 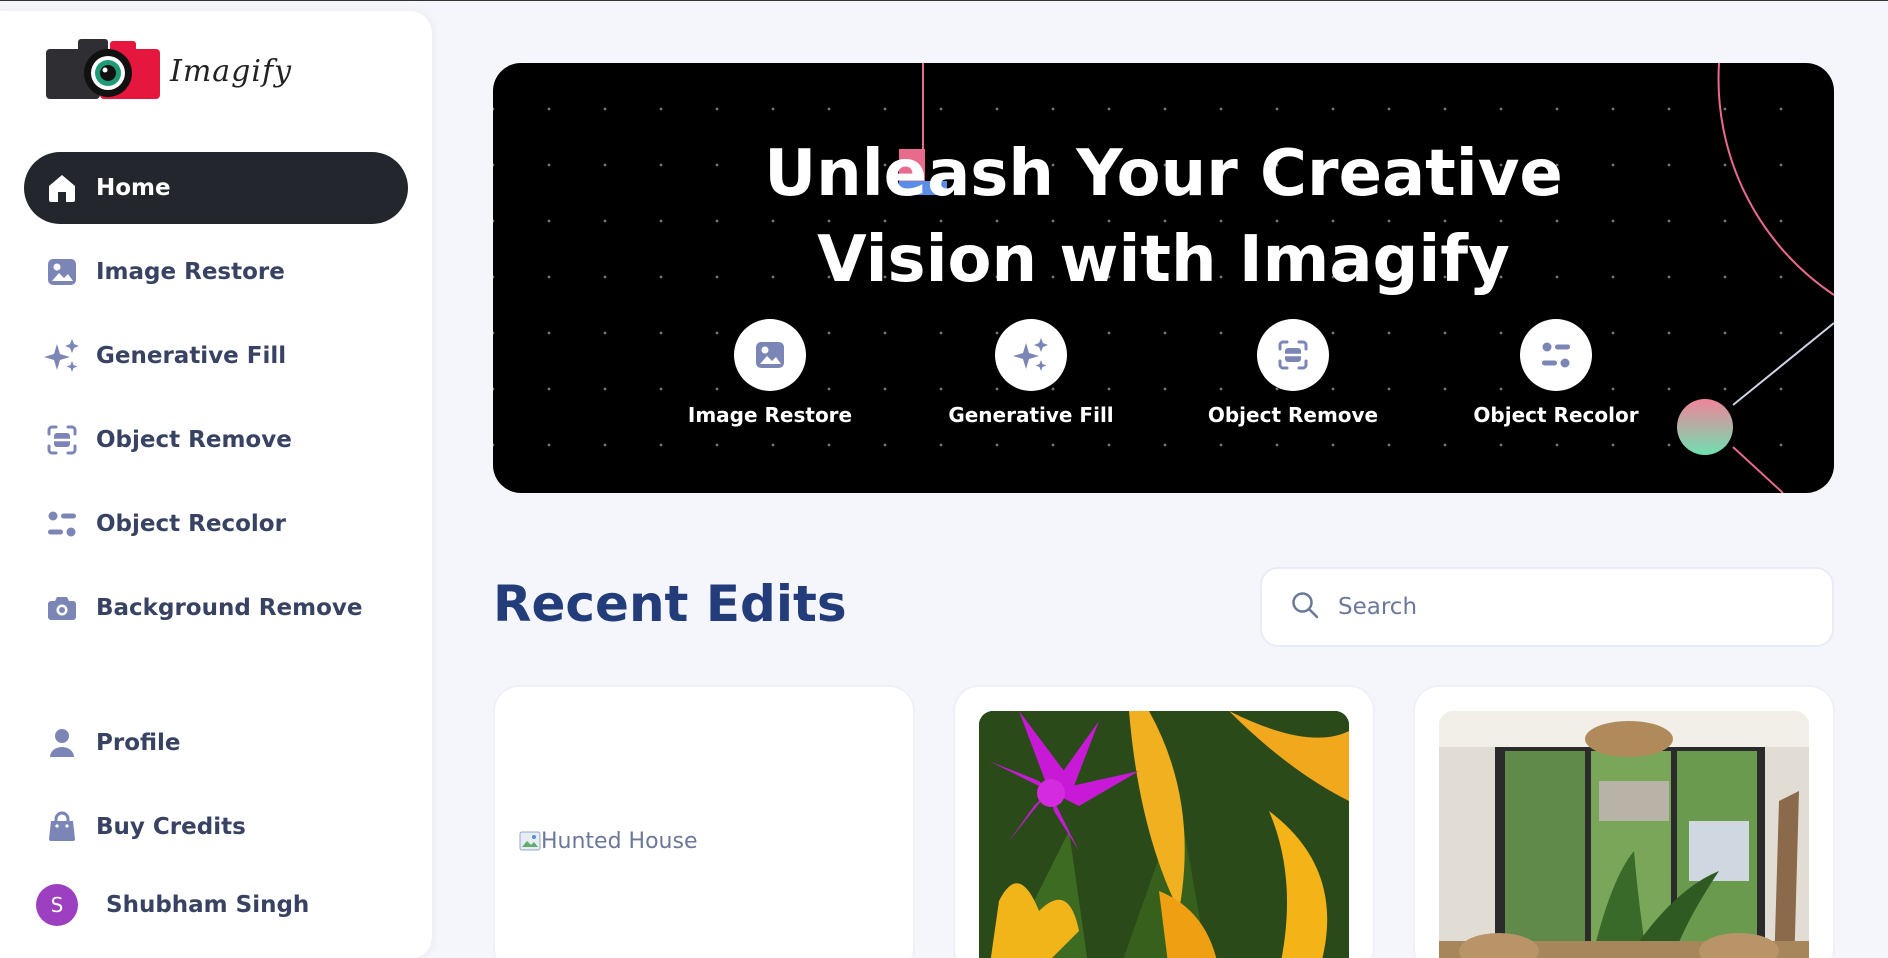 I want to click on sidebar-item-label: Home, so click(x=133, y=188).